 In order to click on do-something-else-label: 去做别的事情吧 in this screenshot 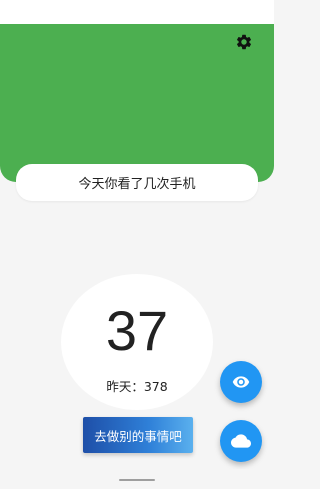, I will do `click(138, 436)`.